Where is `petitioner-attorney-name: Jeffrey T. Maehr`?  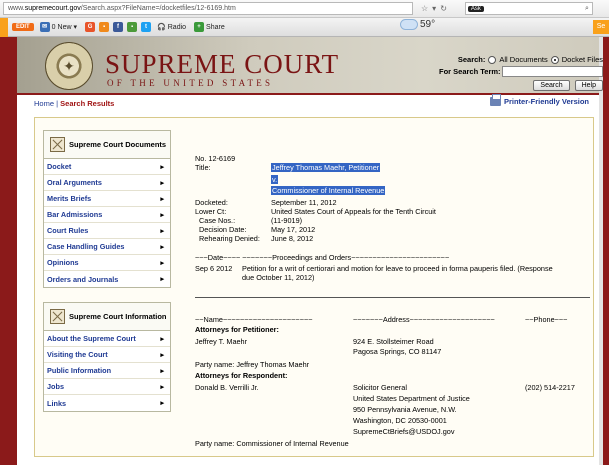 petitioner-attorney-name: Jeffrey T. Maehr is located at coordinates (221, 341).